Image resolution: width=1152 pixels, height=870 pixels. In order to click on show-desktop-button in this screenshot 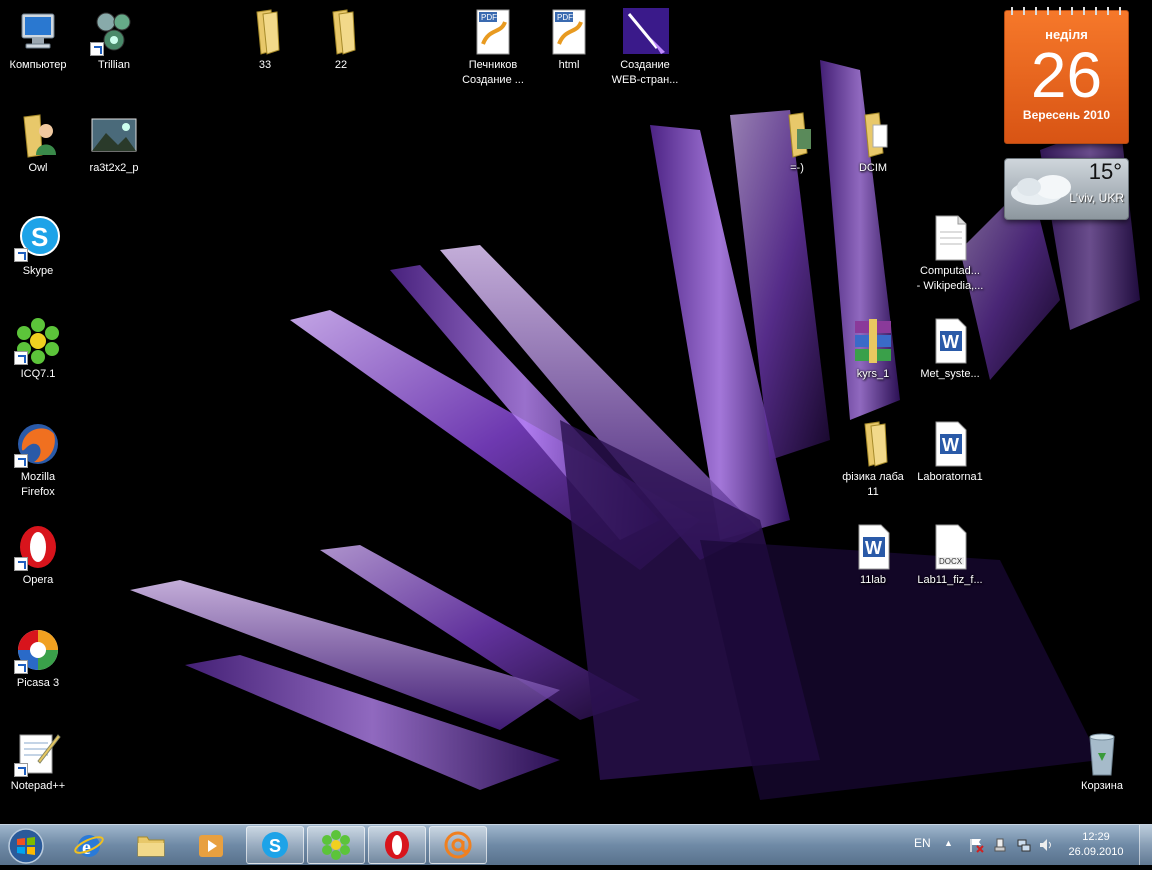, I will do `click(1145, 845)`.